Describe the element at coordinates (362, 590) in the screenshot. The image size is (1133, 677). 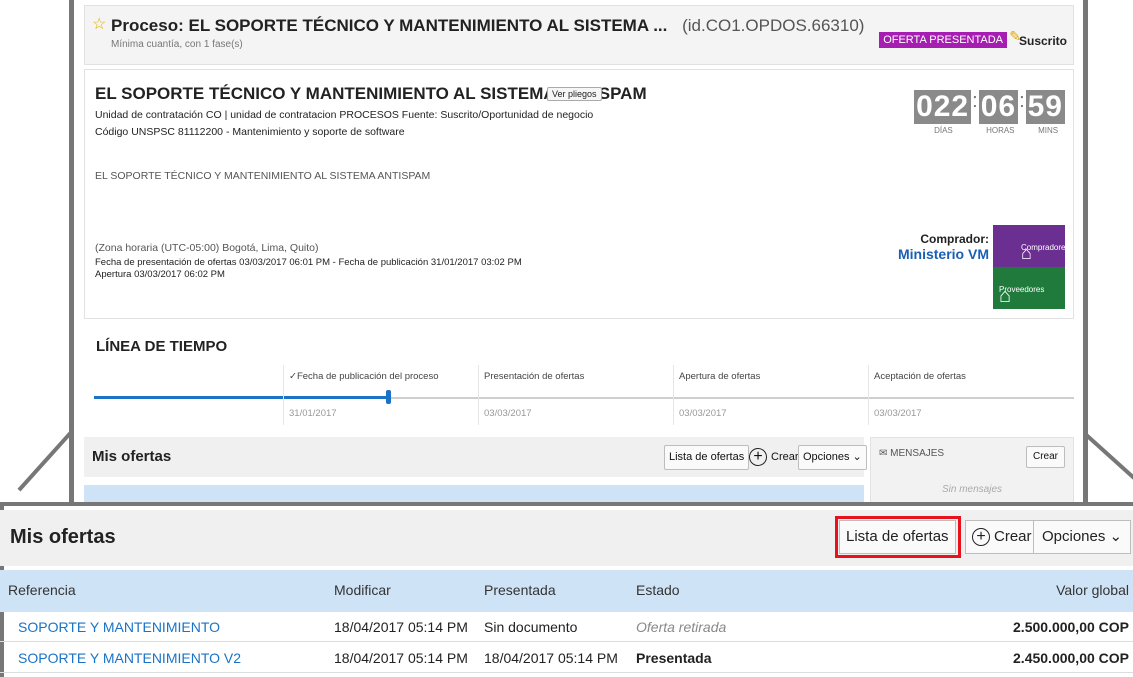
I see `col-modificar: Modificar` at that location.